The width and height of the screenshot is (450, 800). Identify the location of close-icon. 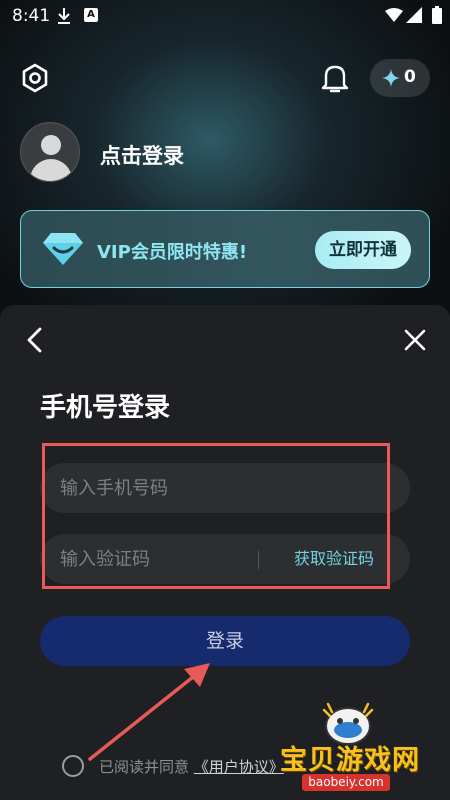
(415, 340).